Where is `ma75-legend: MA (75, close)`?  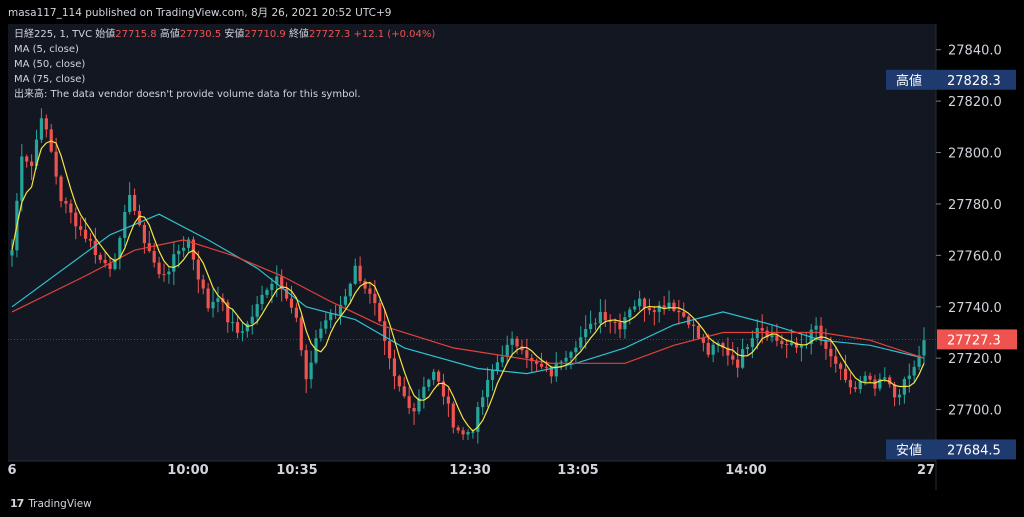 ma75-legend: MA (75, close) is located at coordinates (224, 79).